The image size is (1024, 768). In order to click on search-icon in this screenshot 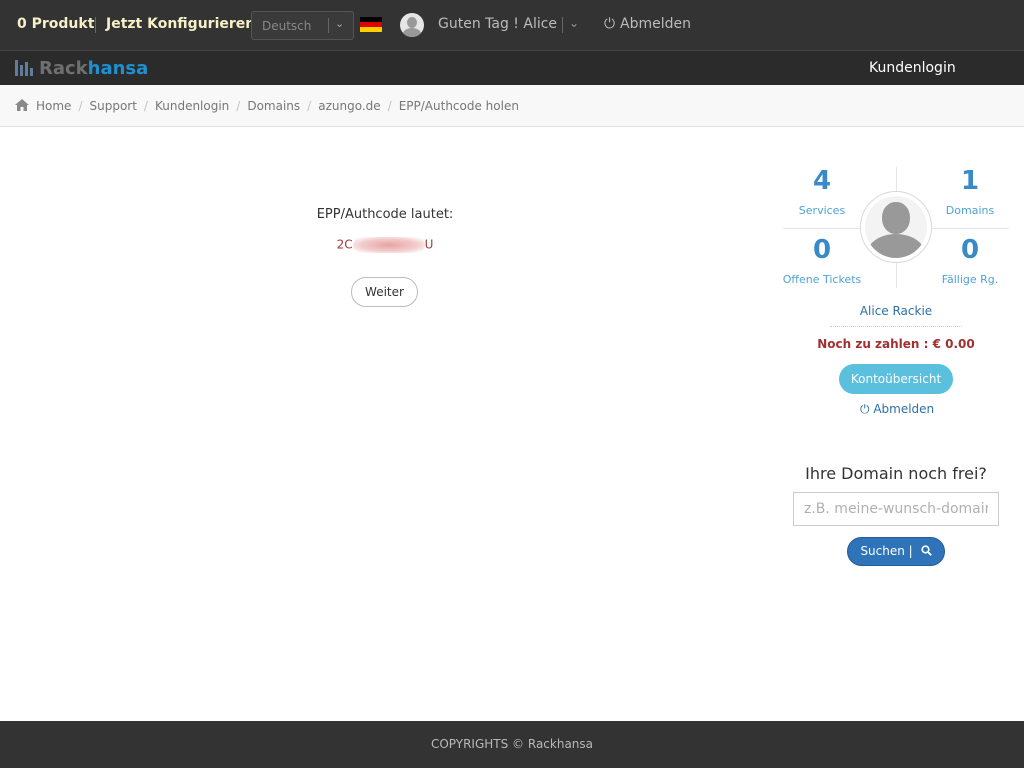, I will do `click(926, 550)`.